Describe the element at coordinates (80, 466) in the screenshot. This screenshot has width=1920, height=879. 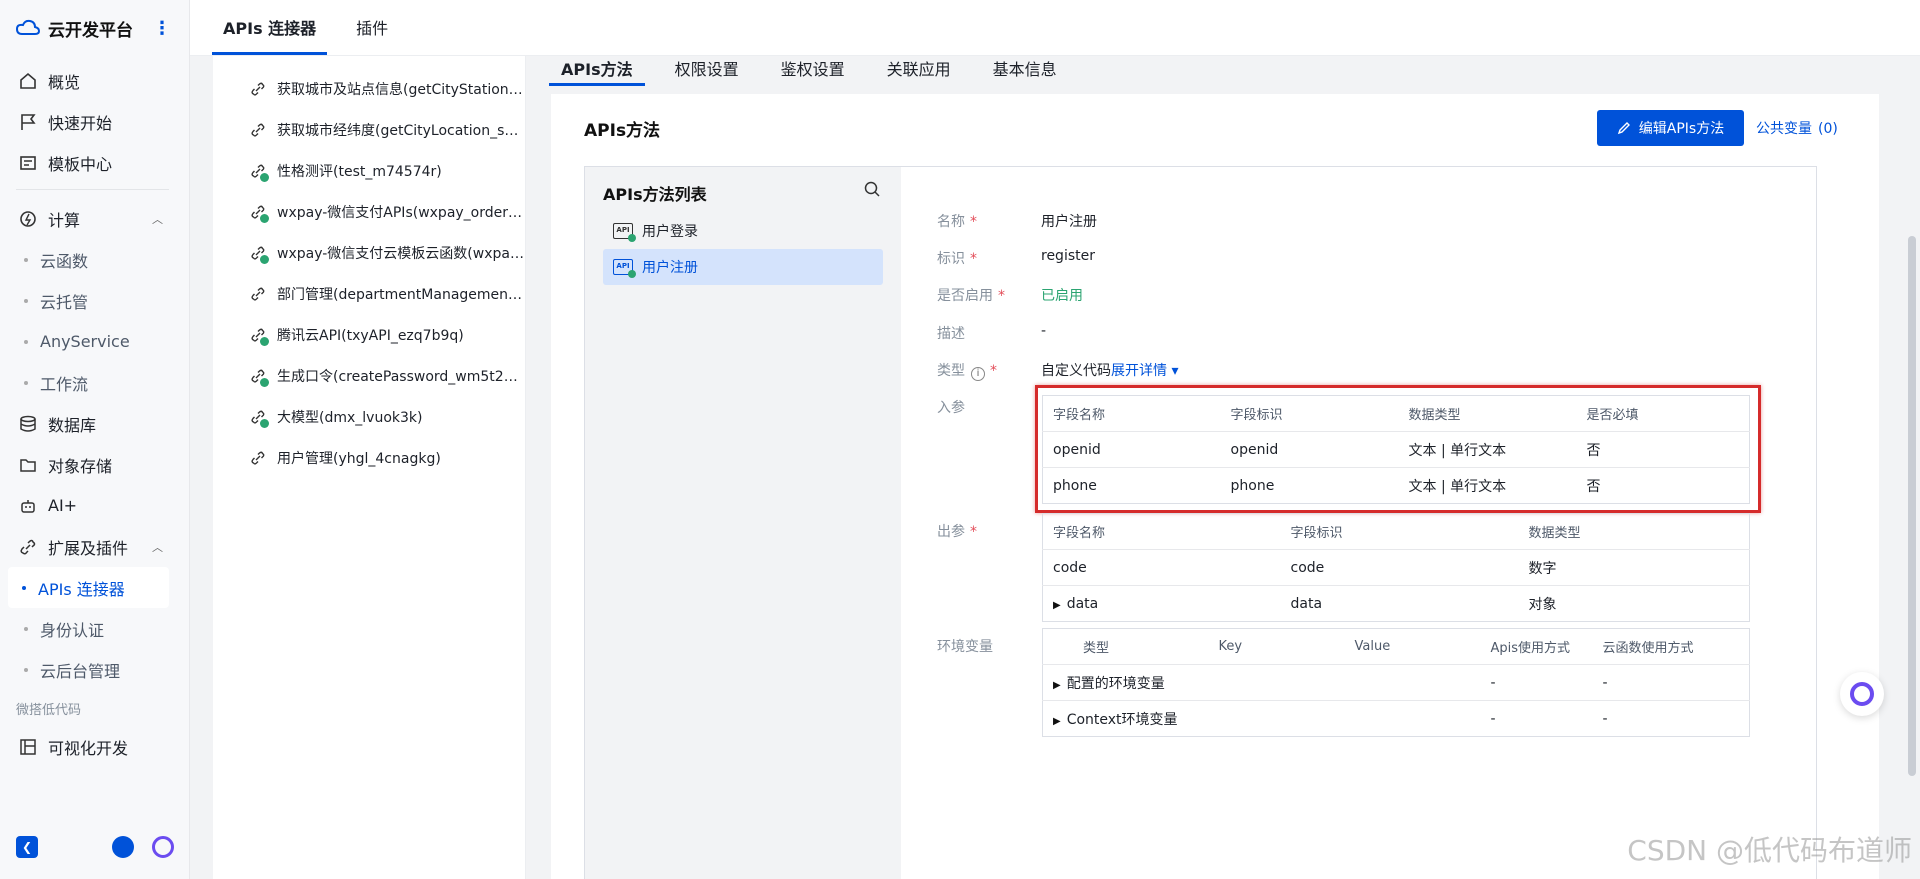
I see `nav-label: 对象存储` at that location.